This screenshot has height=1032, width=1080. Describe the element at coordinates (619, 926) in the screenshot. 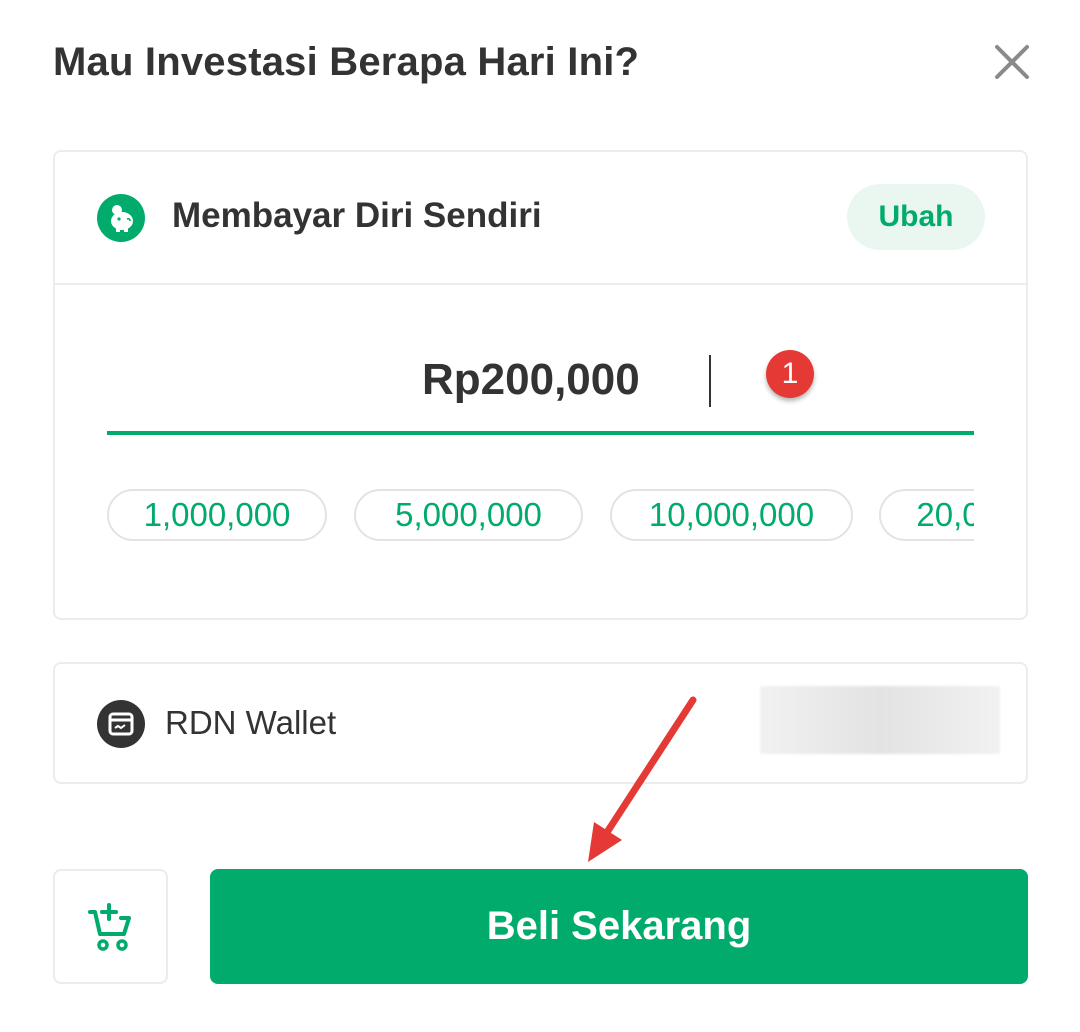

I see `buy-now-button: Beli Sekarang` at that location.